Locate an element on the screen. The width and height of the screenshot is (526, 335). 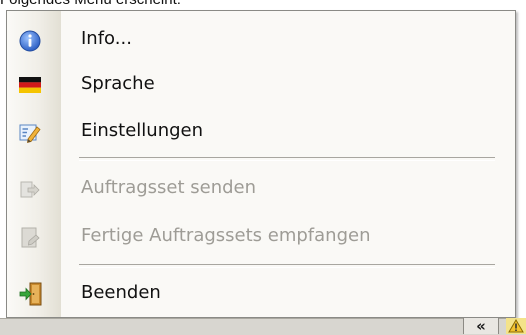
menu-item-auftragsset-senden: Auftragsset senden is located at coordinates (261, 188).